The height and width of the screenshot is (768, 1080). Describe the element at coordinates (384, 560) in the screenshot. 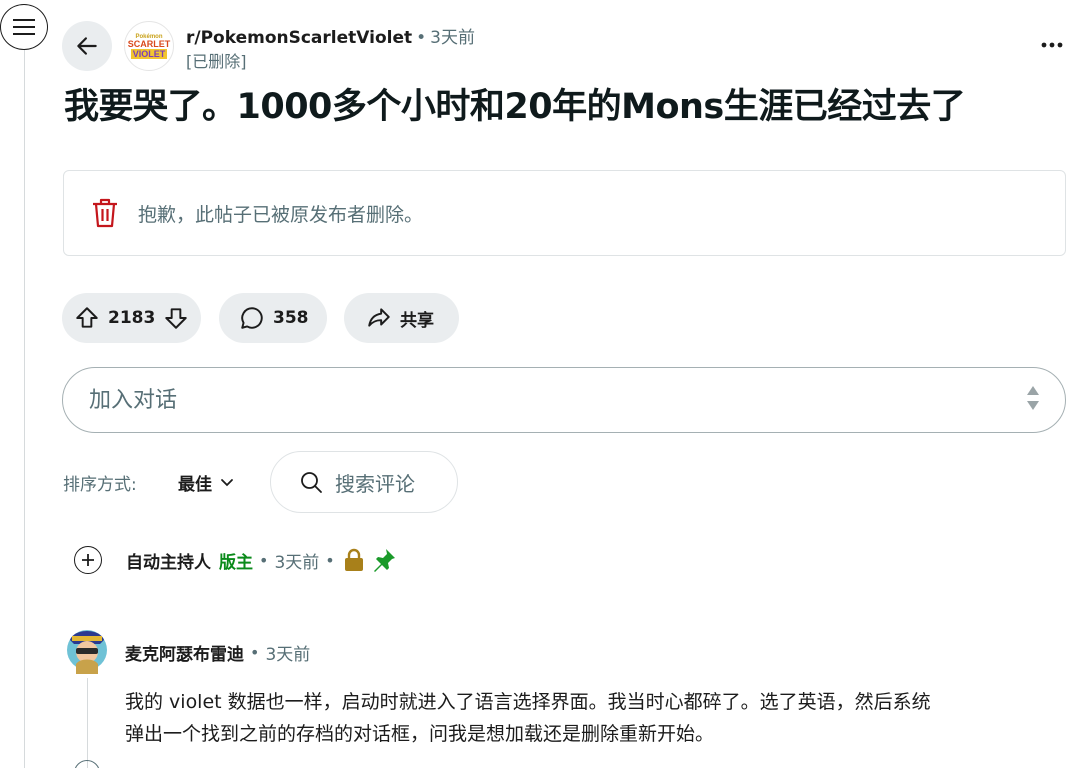

I see `pin-icon` at that location.